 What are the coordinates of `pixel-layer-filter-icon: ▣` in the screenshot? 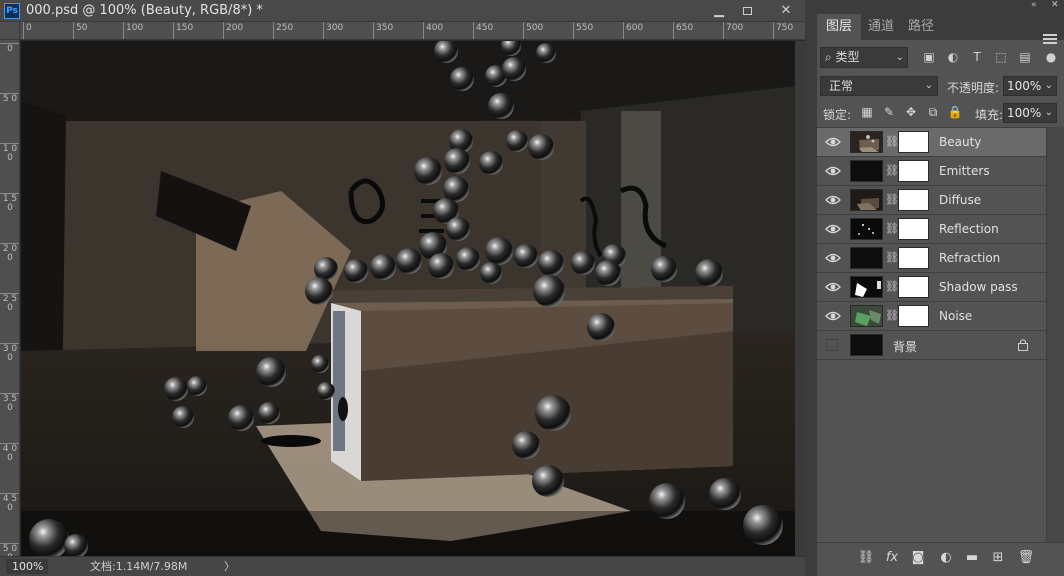 It's located at (929, 57).